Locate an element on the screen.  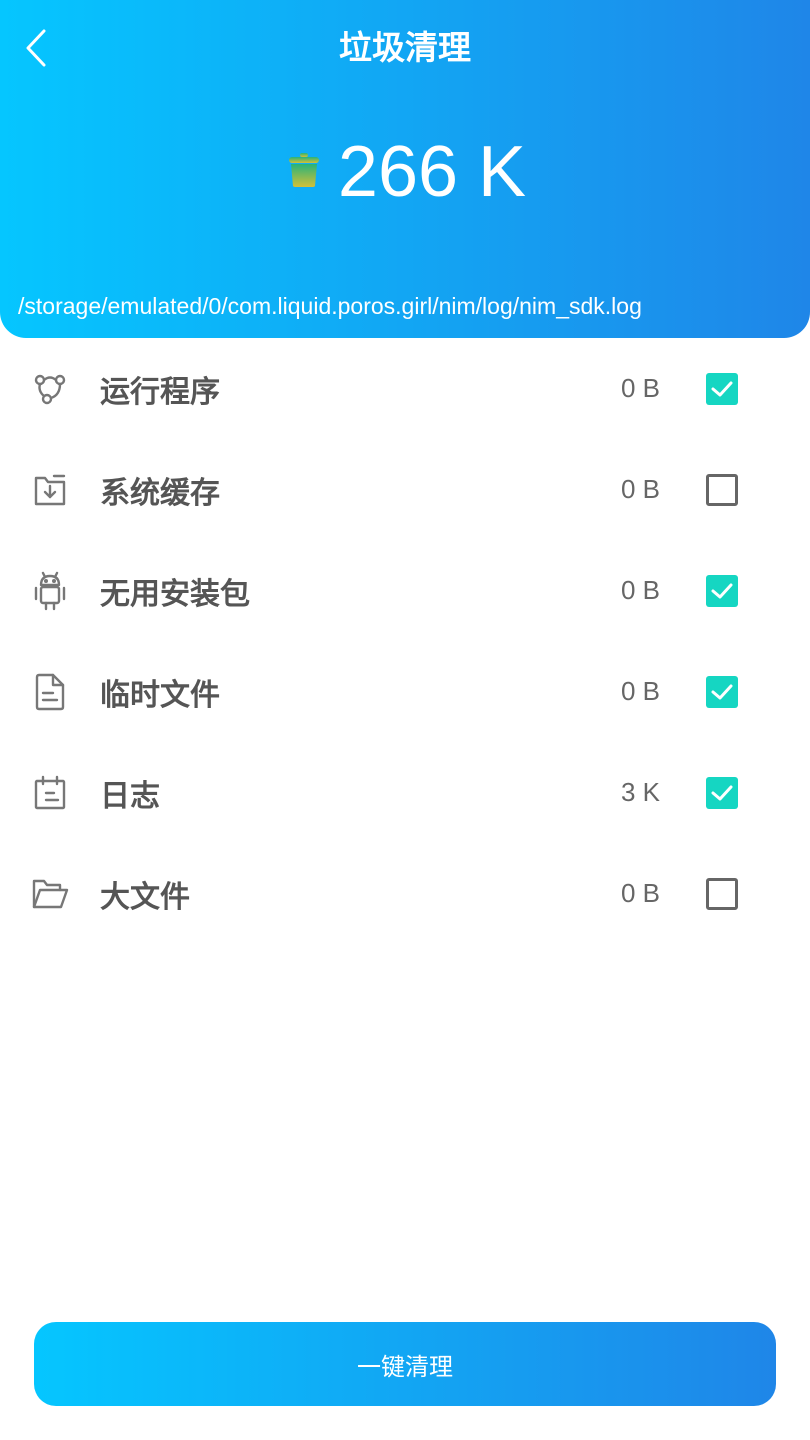
list-item-unused-packages: 无用安装包 0 B is located at coordinates (405, 590).